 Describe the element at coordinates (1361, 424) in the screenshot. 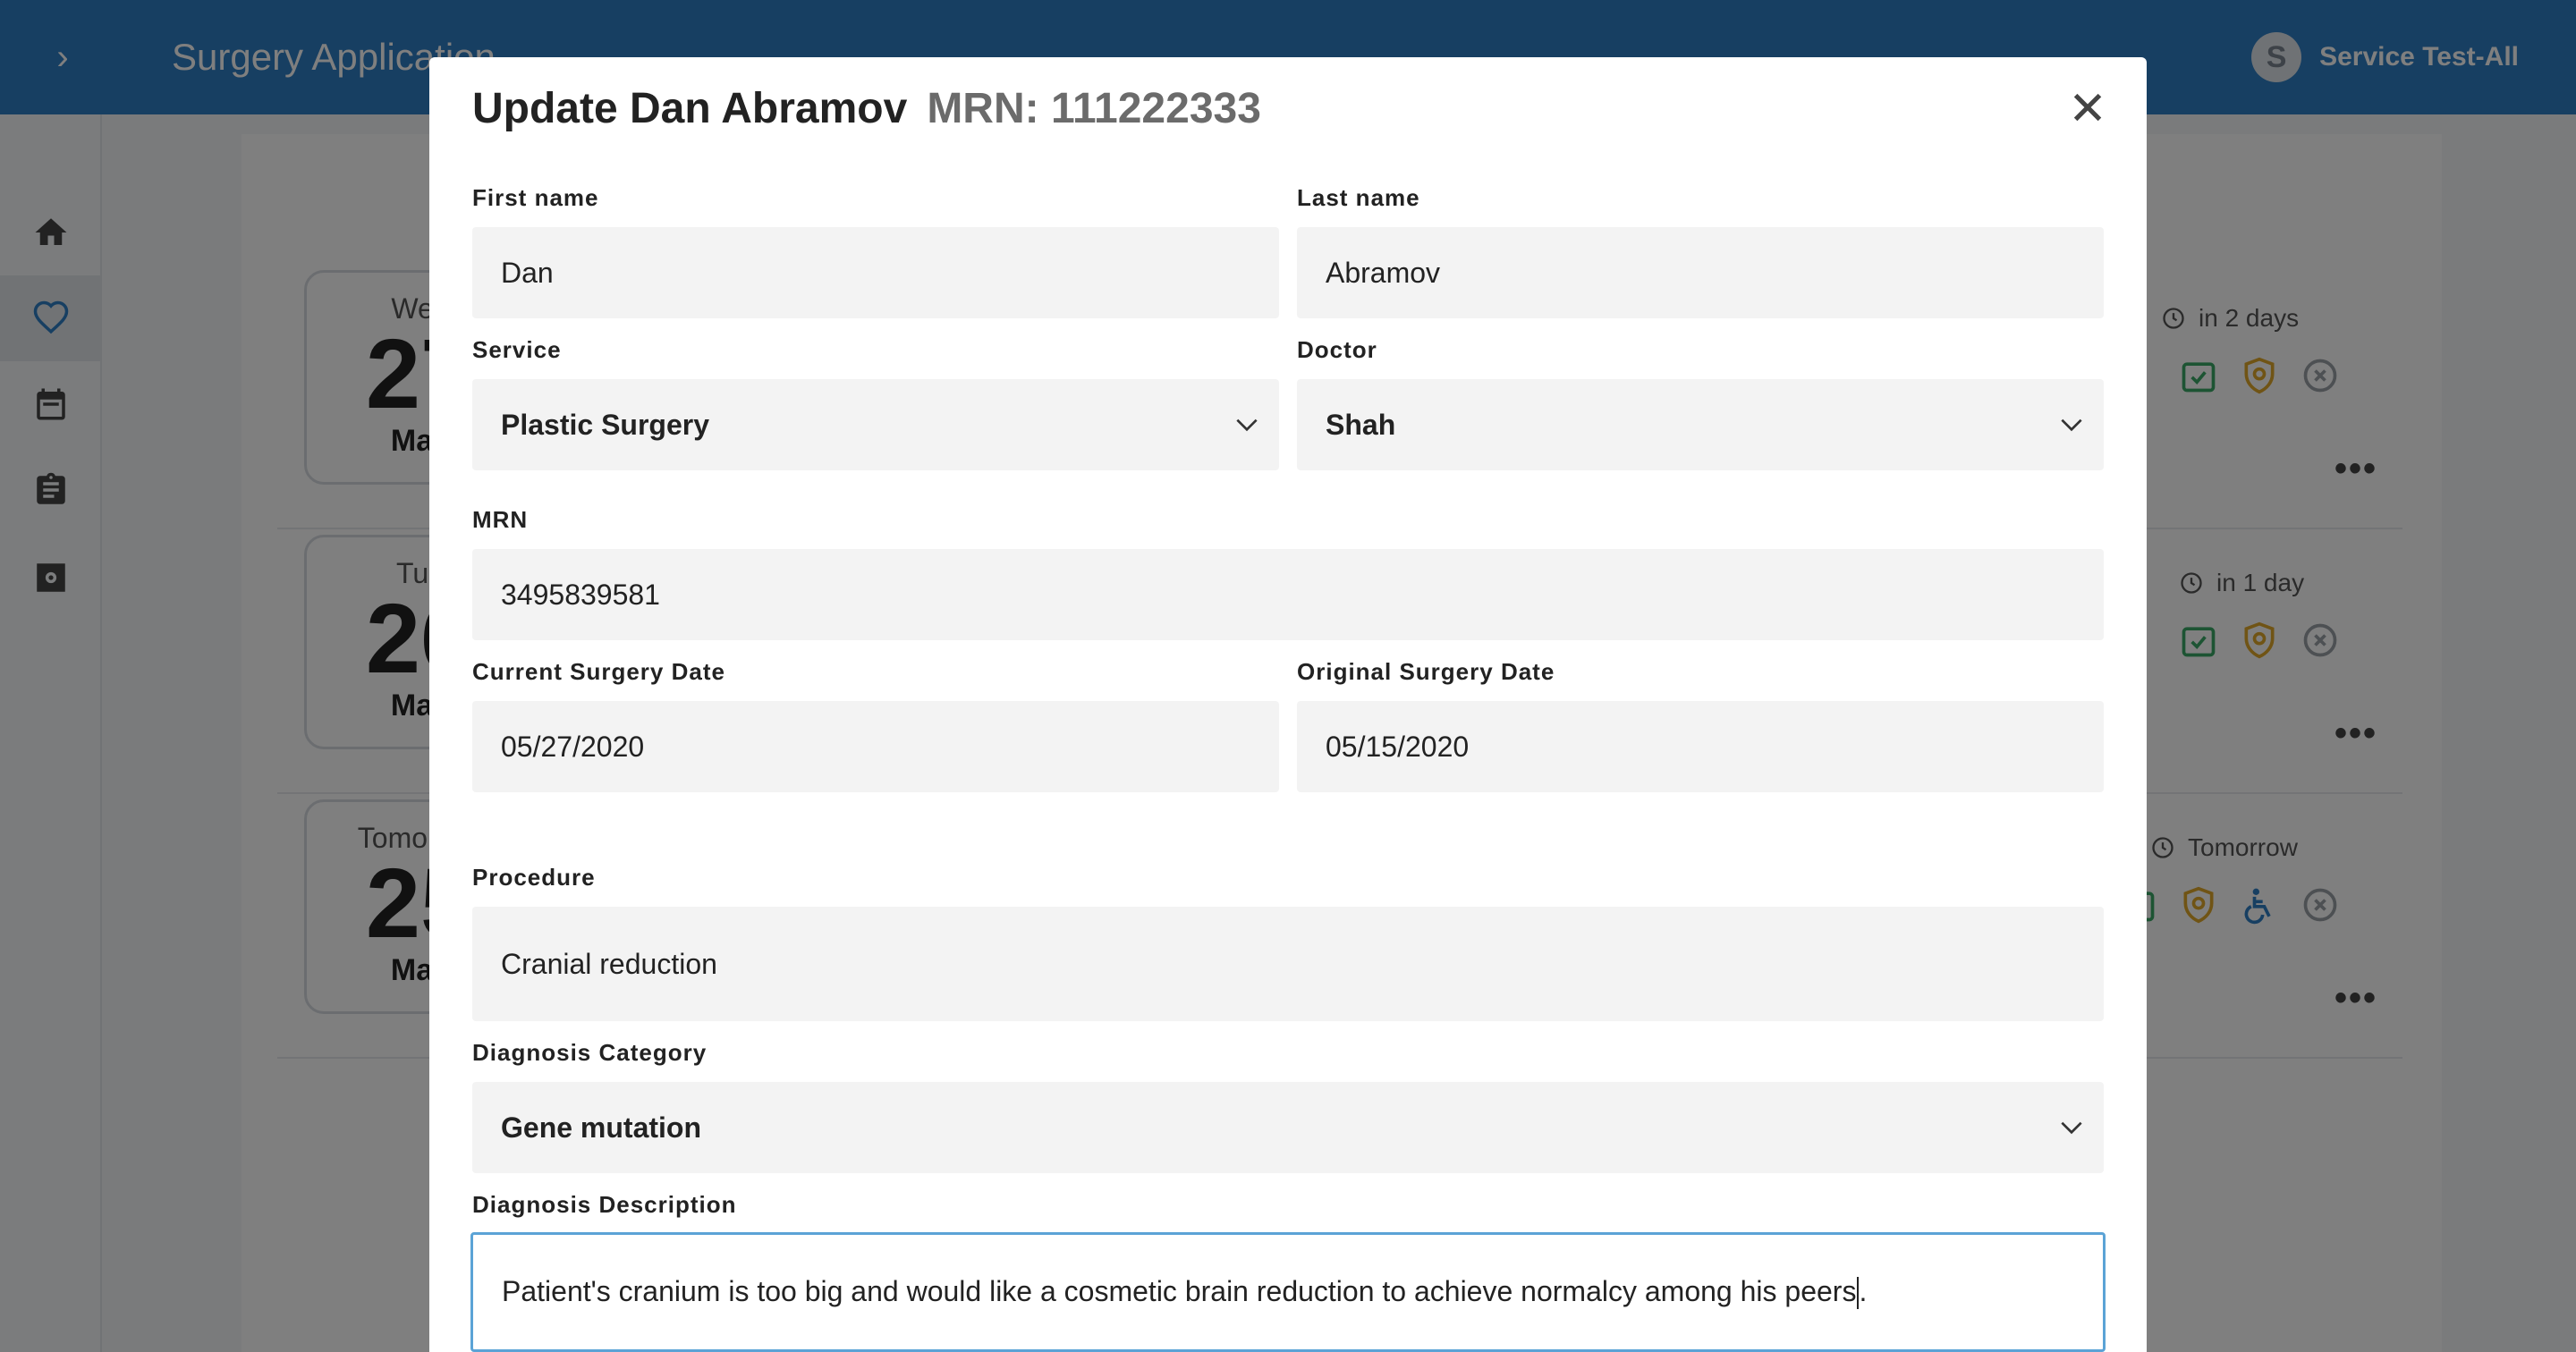

I see `doctor-value: Shah` at that location.